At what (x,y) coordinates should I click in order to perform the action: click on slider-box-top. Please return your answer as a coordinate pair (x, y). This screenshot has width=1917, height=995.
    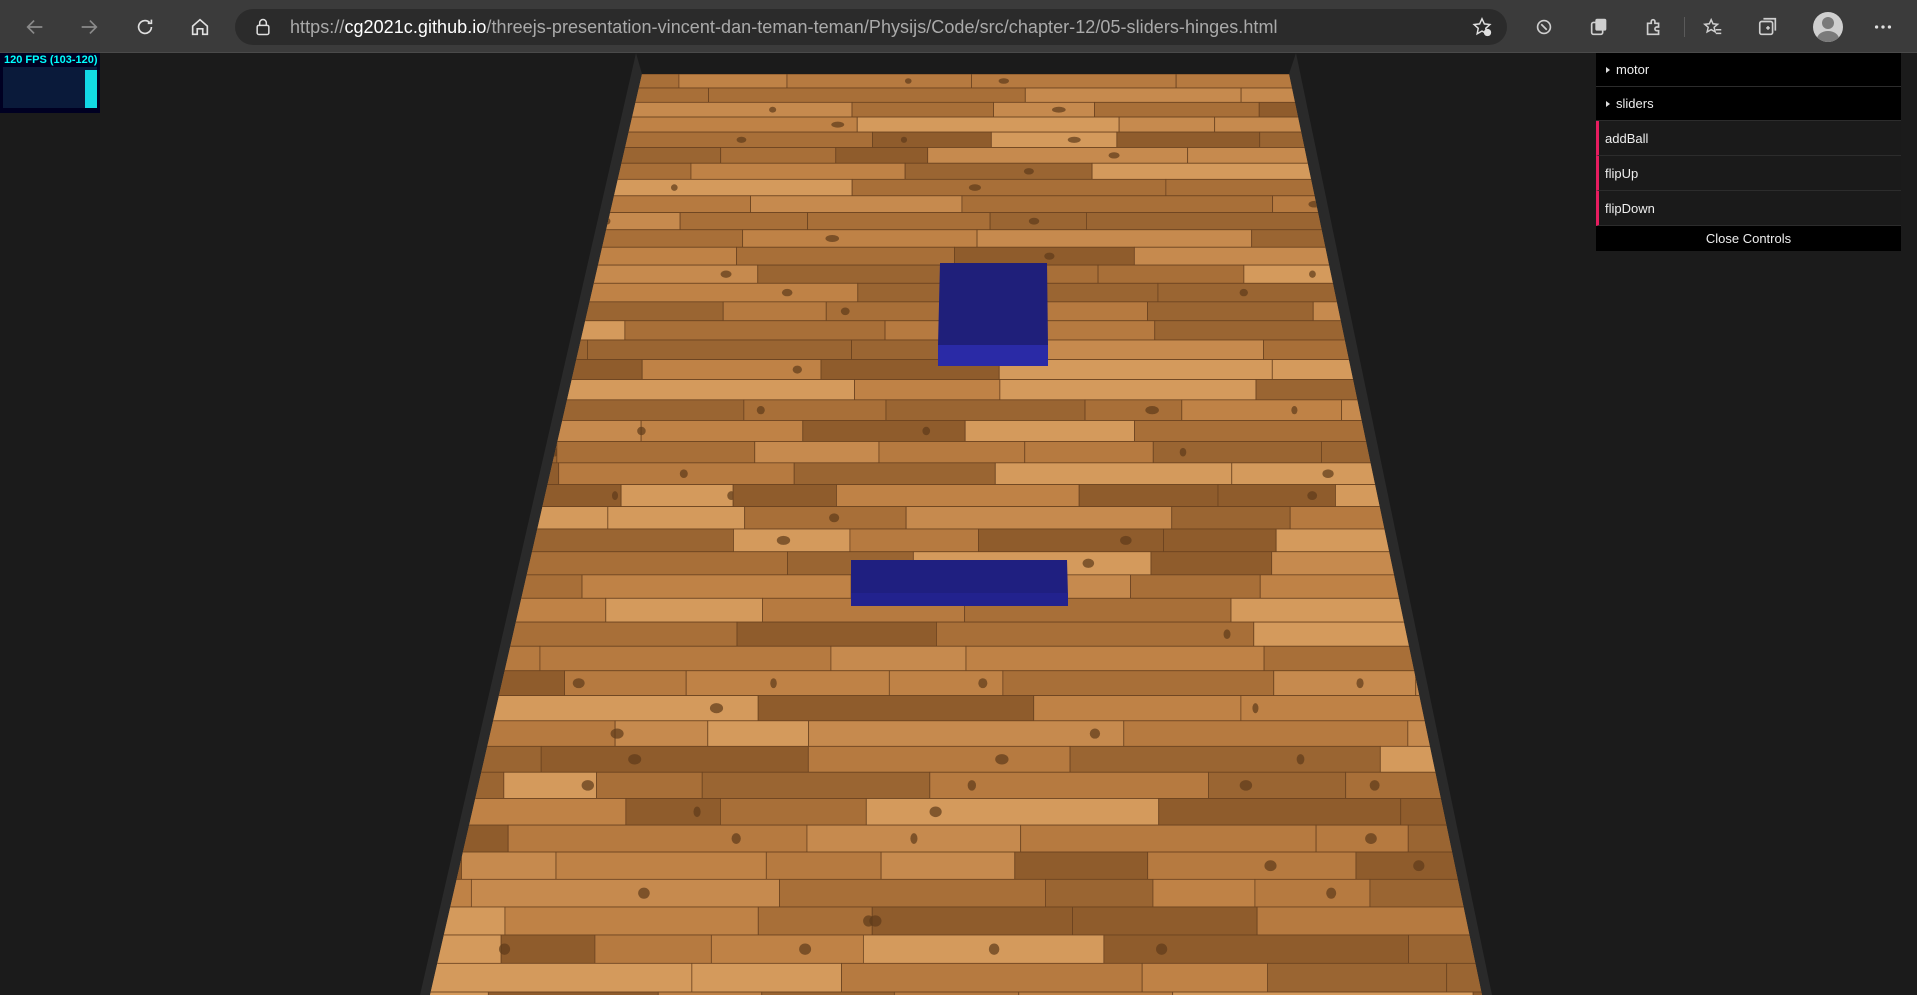
    Looking at the image, I should click on (993, 314).